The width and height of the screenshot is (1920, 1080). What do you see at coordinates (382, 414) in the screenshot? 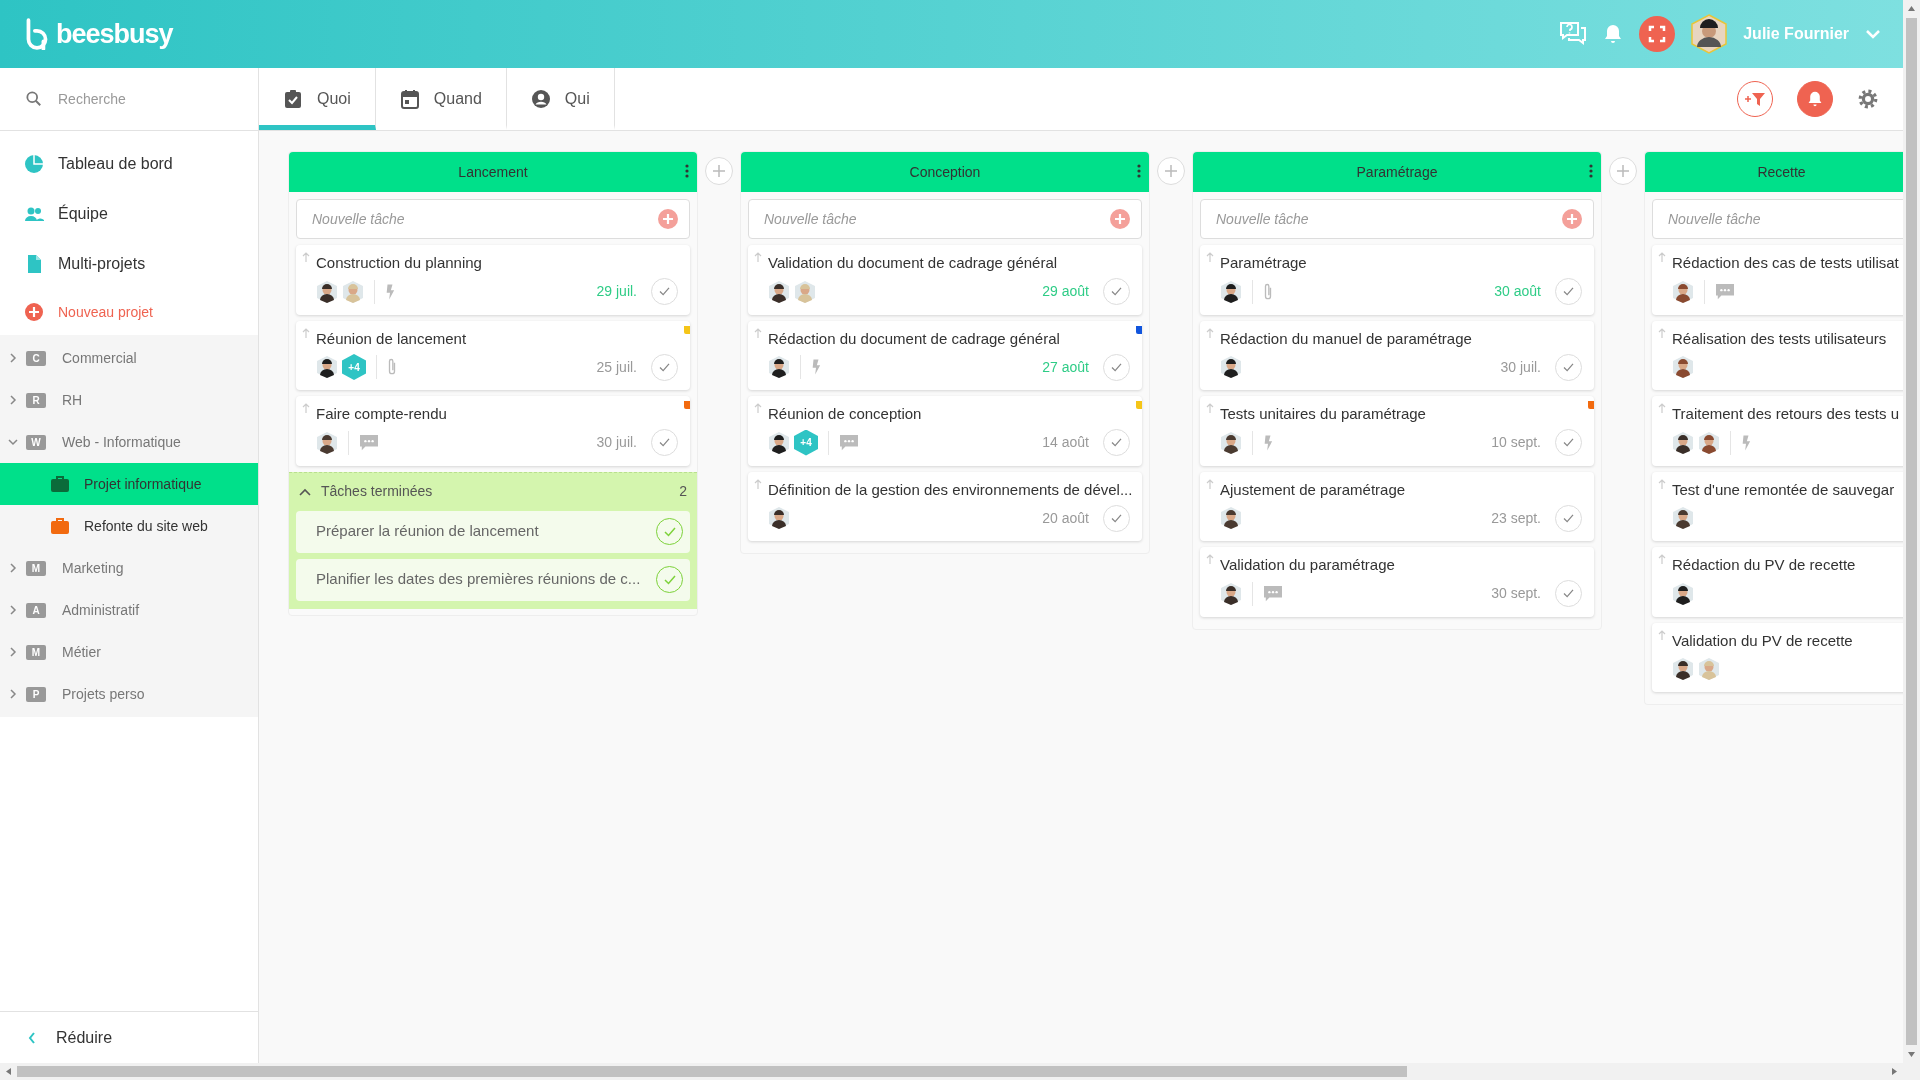
I see `task-title: Faire compte-rendu` at bounding box center [382, 414].